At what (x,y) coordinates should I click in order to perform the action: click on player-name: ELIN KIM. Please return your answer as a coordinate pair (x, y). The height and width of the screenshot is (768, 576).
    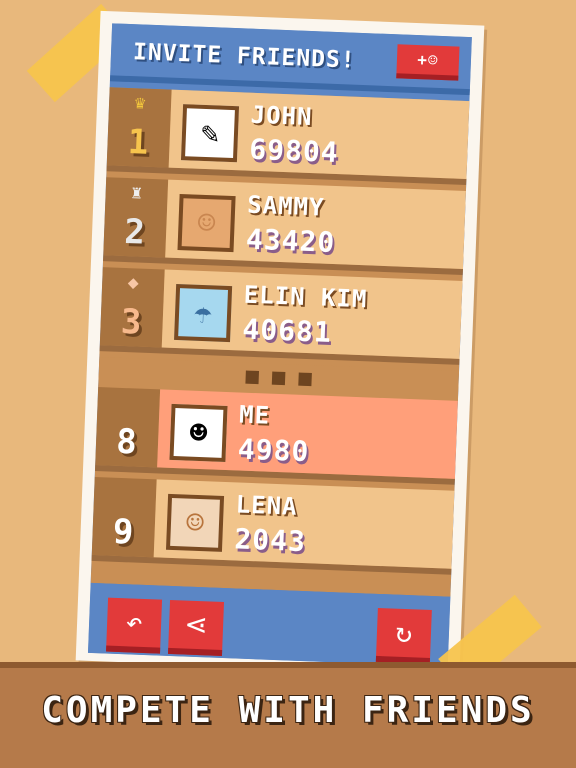
    Looking at the image, I should click on (305, 297).